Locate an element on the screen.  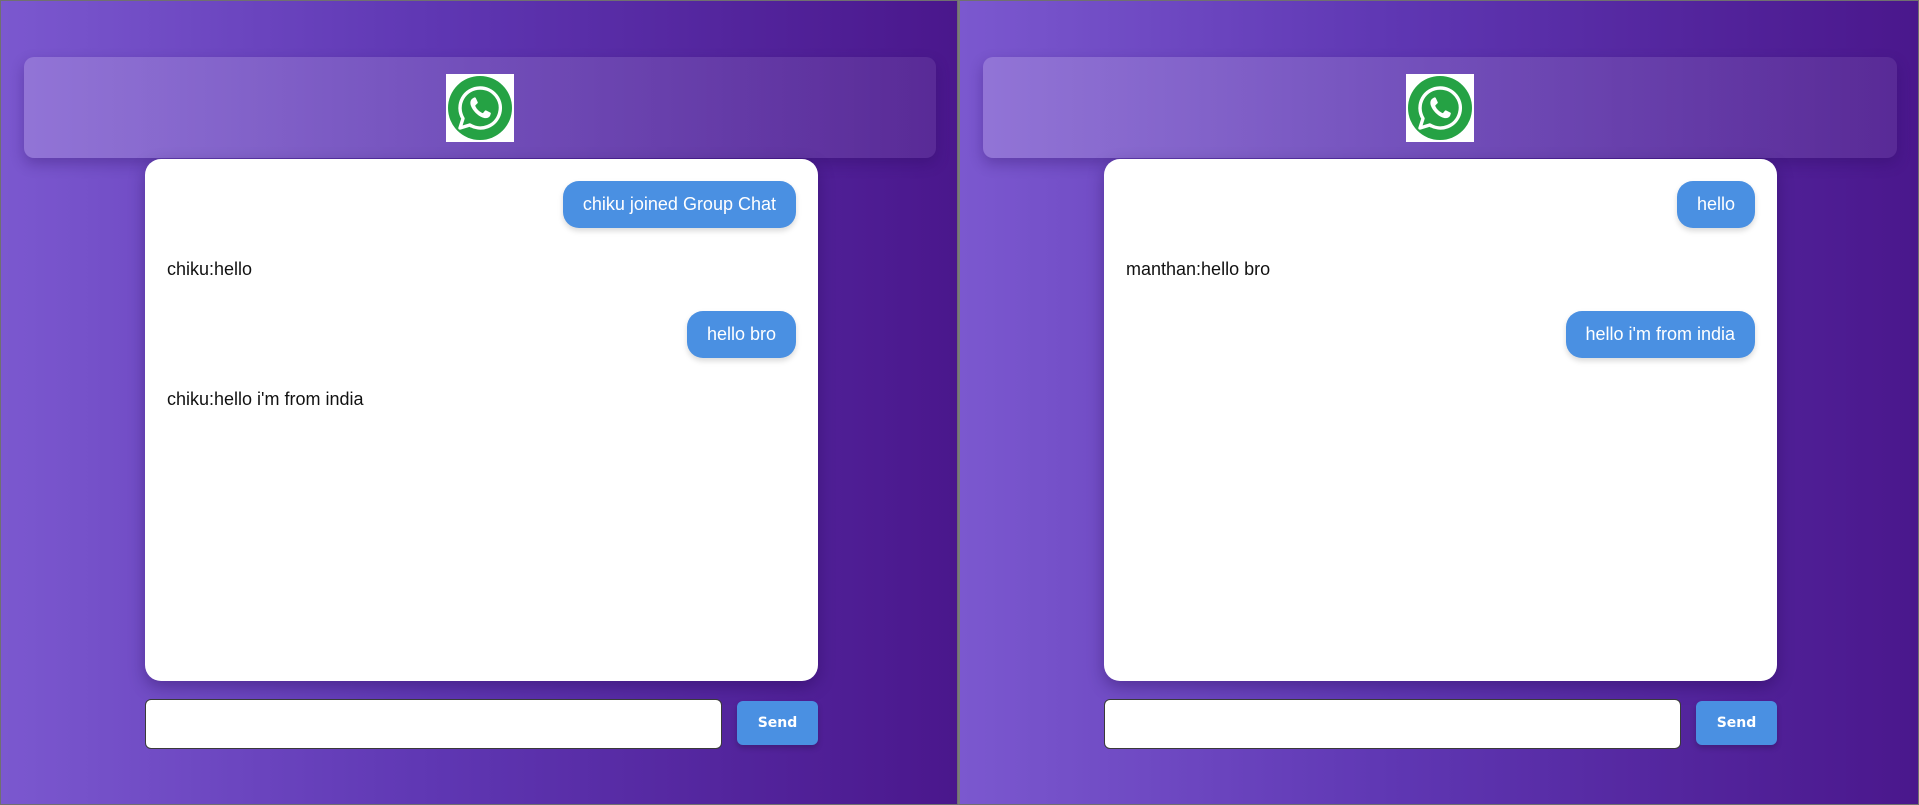
sent-message: chiku joined Group Chat is located at coordinates (481, 204).